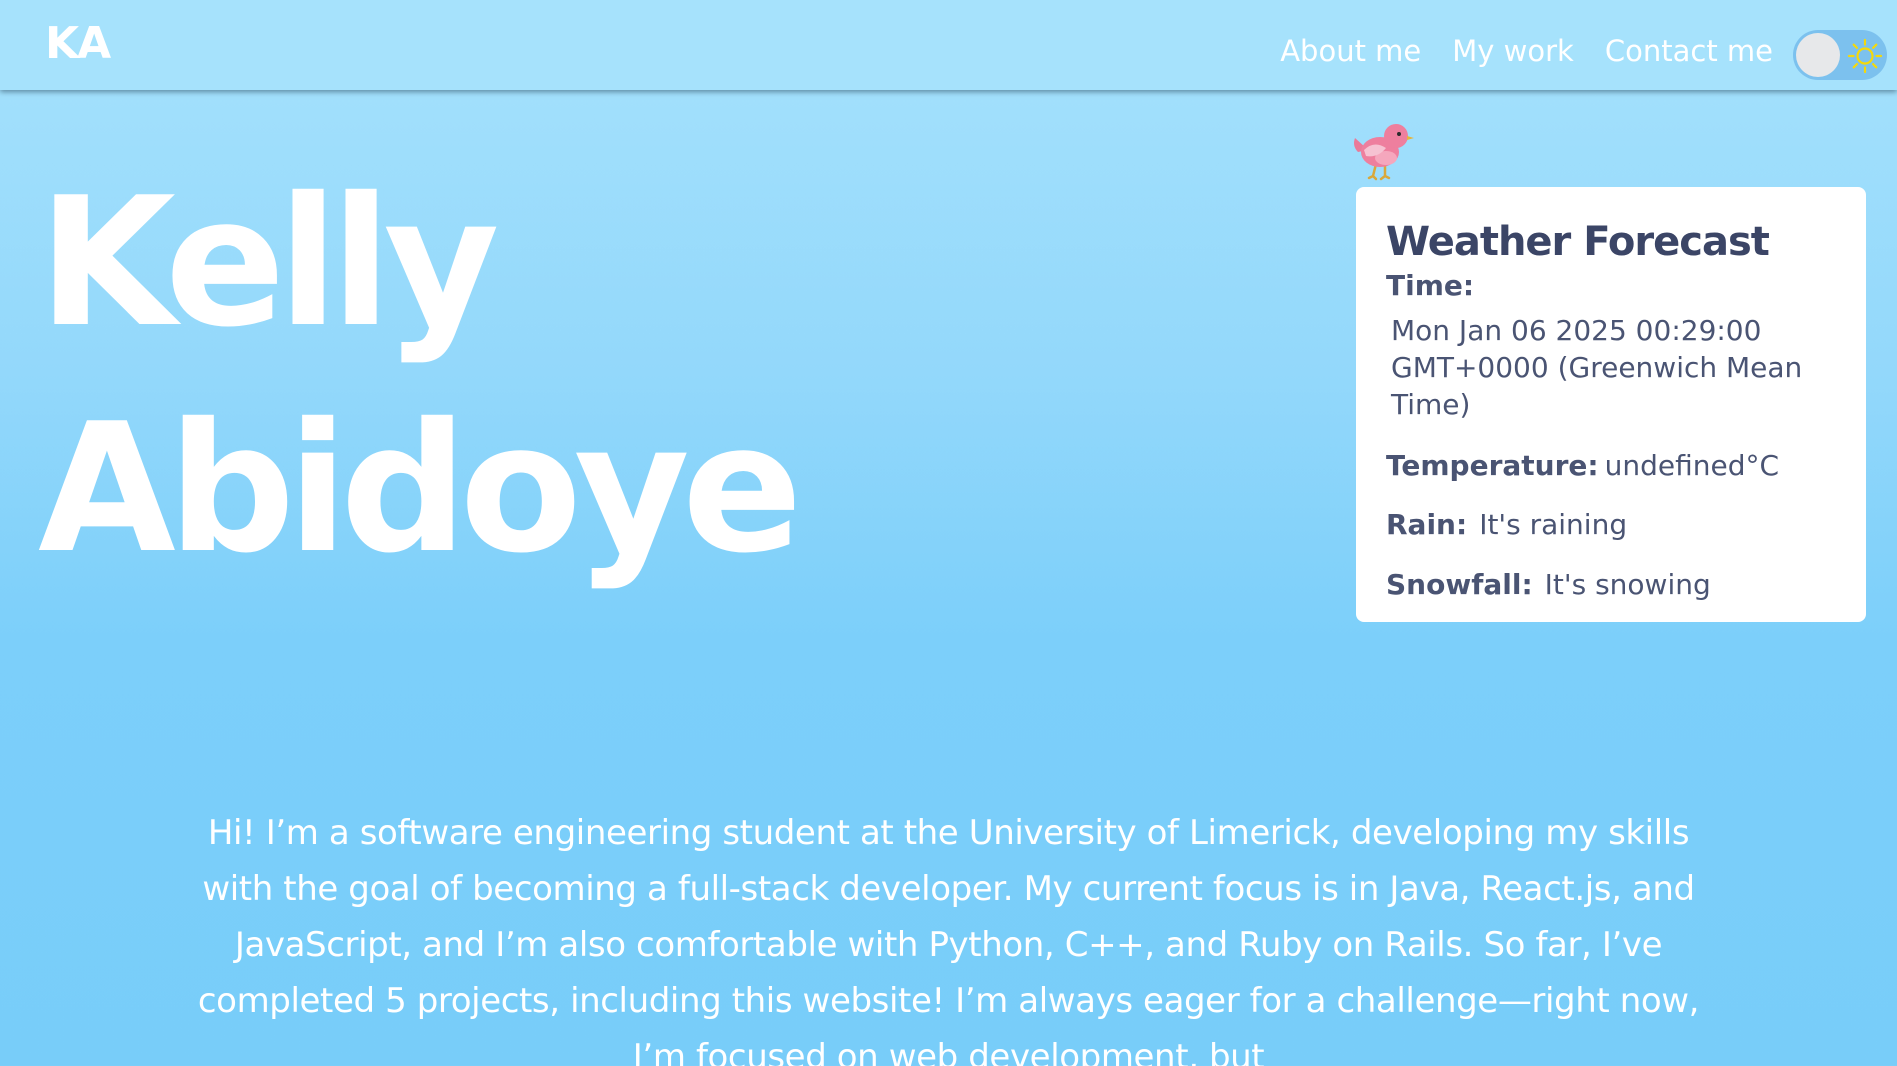 The image size is (1897, 1066). What do you see at coordinates (1513, 51) in the screenshot?
I see `nav-link-my-work: My work` at bounding box center [1513, 51].